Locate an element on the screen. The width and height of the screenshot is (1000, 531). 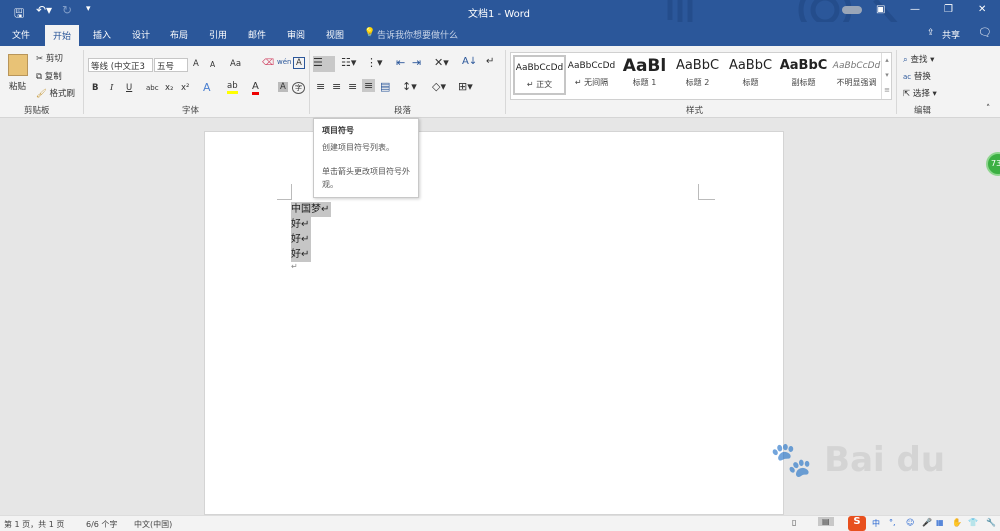
microphone-icon: 🎤 is located at coordinates (927, 522).